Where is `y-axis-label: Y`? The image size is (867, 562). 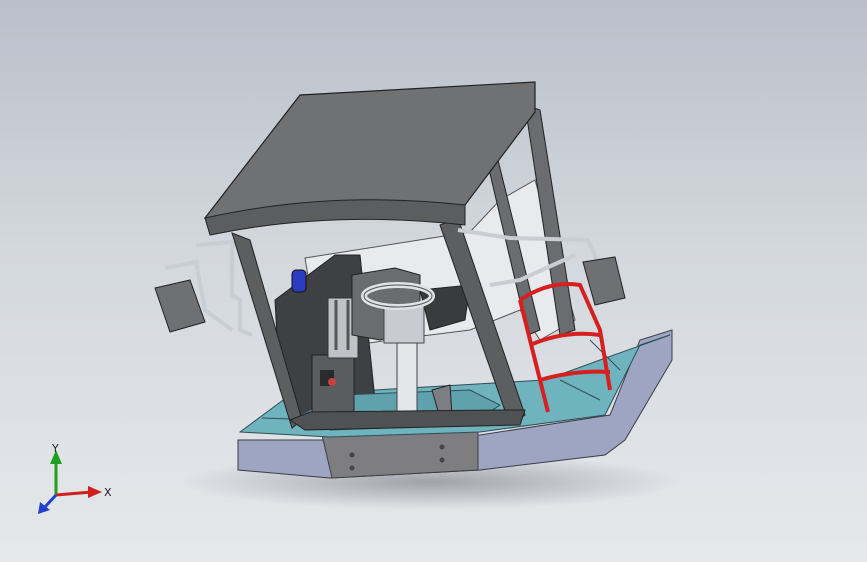
y-axis-label: Y is located at coordinates (55, 448).